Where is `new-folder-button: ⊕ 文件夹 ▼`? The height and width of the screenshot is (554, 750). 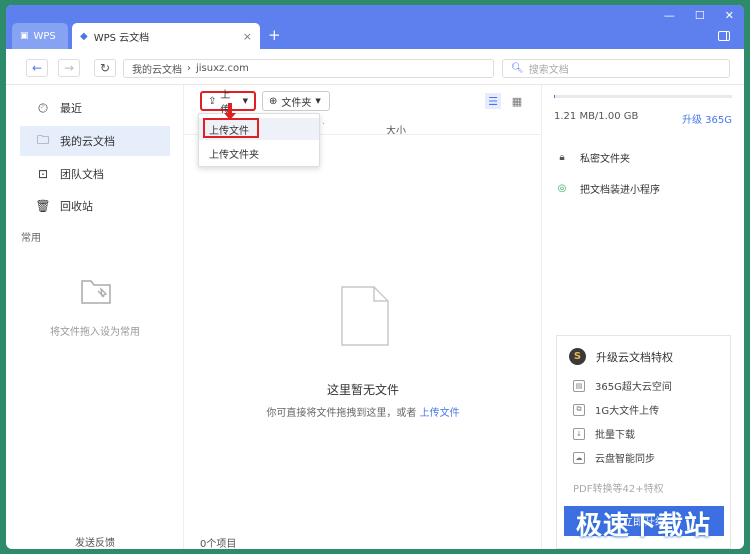
new-folder-button: ⊕ 文件夹 ▼ is located at coordinates (296, 101).